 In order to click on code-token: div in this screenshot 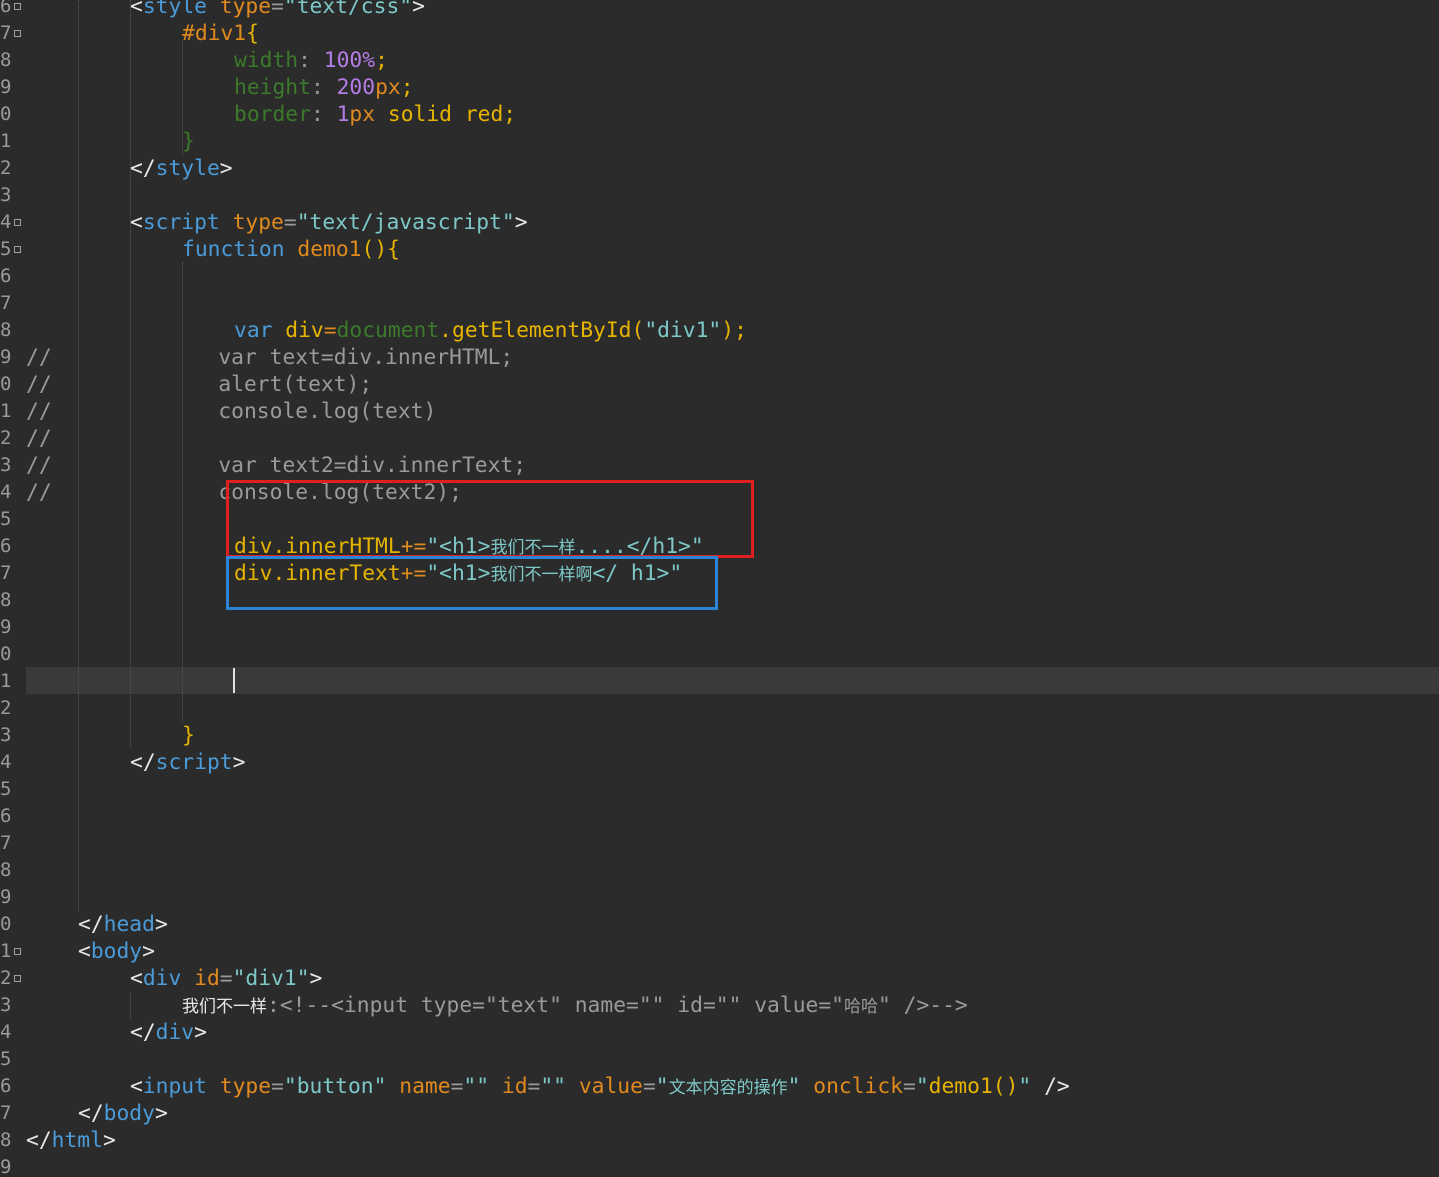, I will do `click(175, 1032)`.